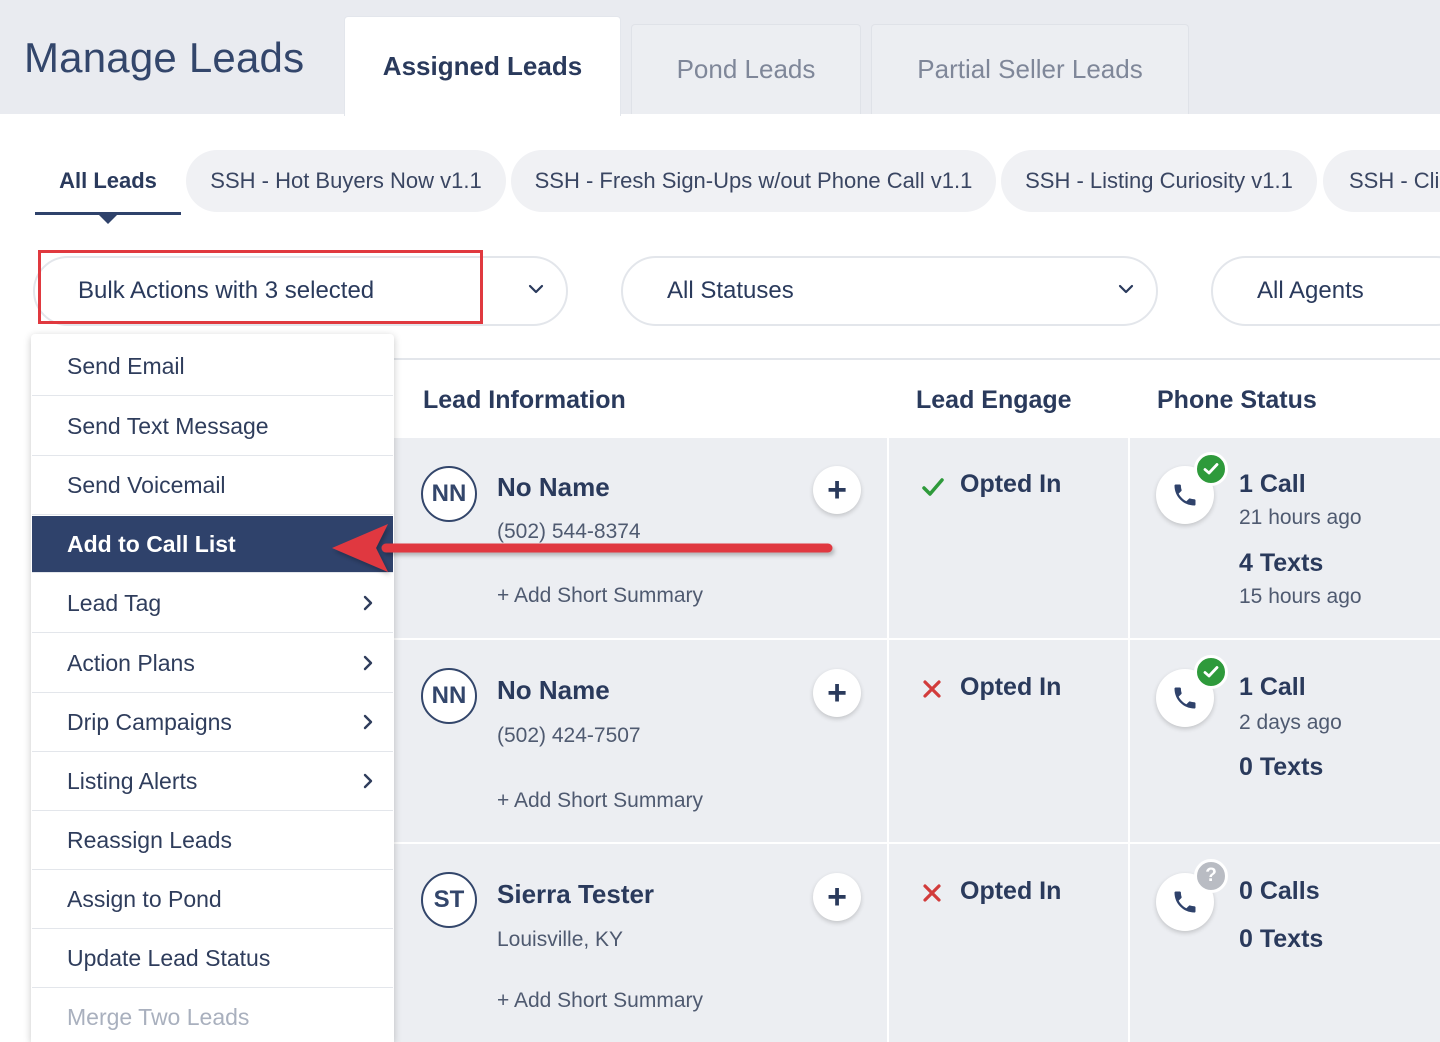 This screenshot has height=1042, width=1440. Describe the element at coordinates (569, 531) in the screenshot. I see `lead-phone: (502) 544-8374` at that location.